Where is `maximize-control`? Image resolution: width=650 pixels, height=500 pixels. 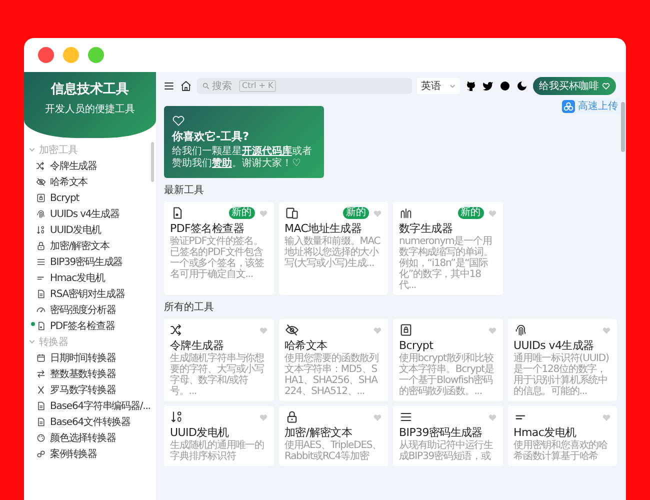 maximize-control is located at coordinates (96, 55).